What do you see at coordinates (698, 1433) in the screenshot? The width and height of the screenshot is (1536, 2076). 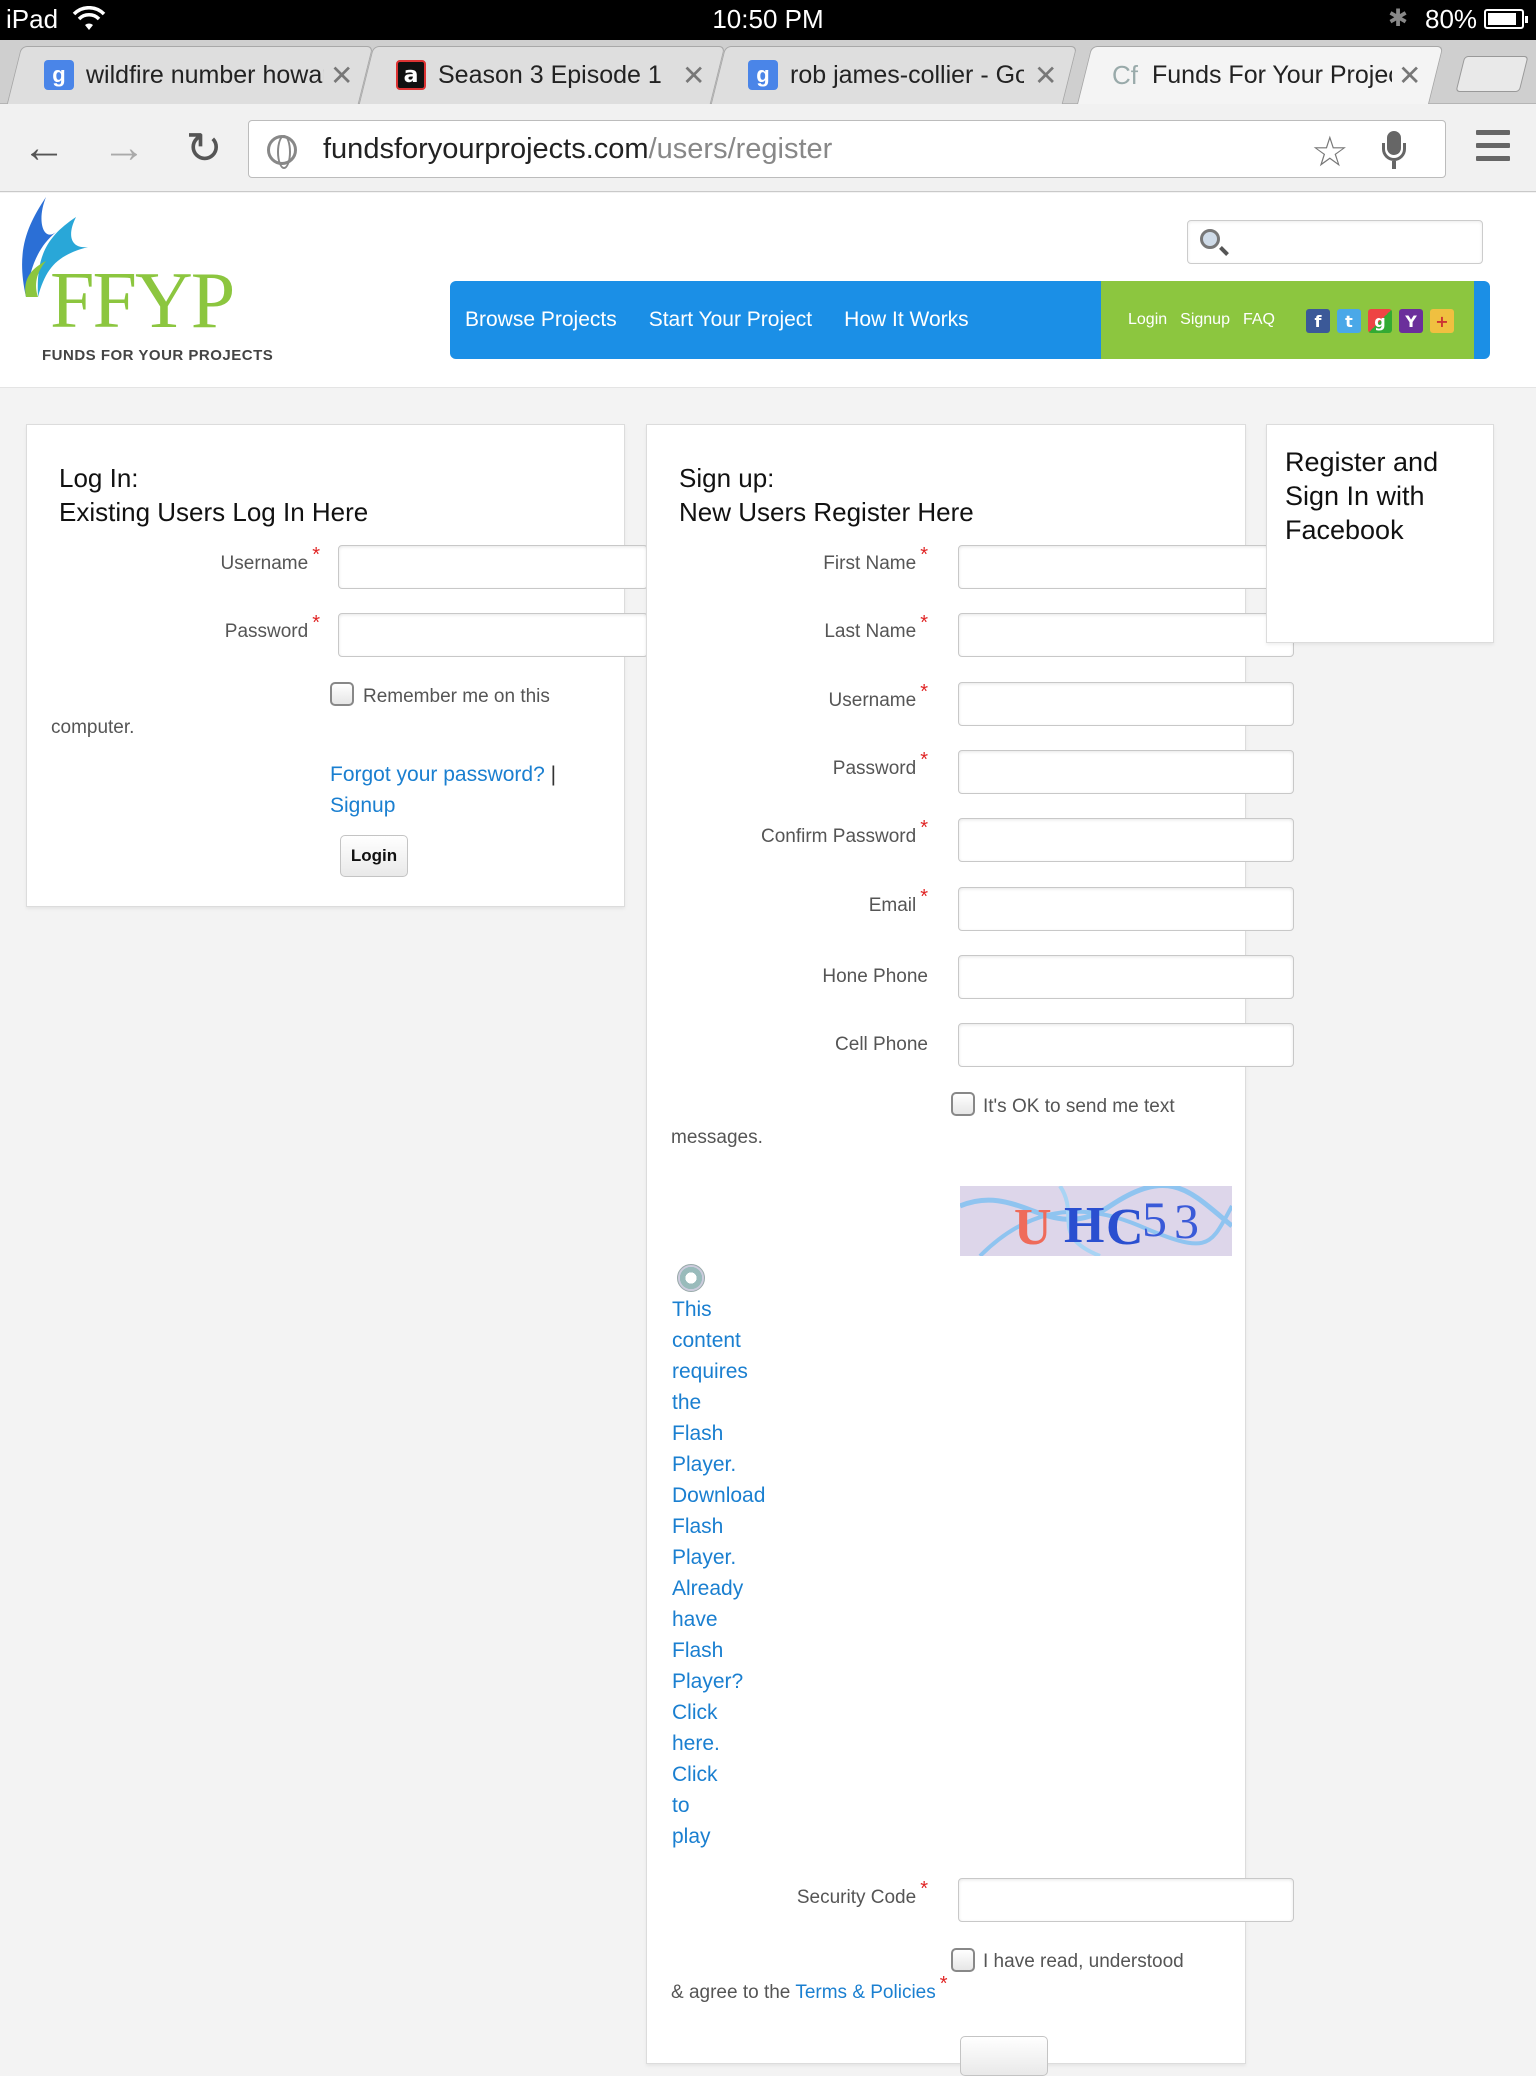 I see `flash-word: Flash` at bounding box center [698, 1433].